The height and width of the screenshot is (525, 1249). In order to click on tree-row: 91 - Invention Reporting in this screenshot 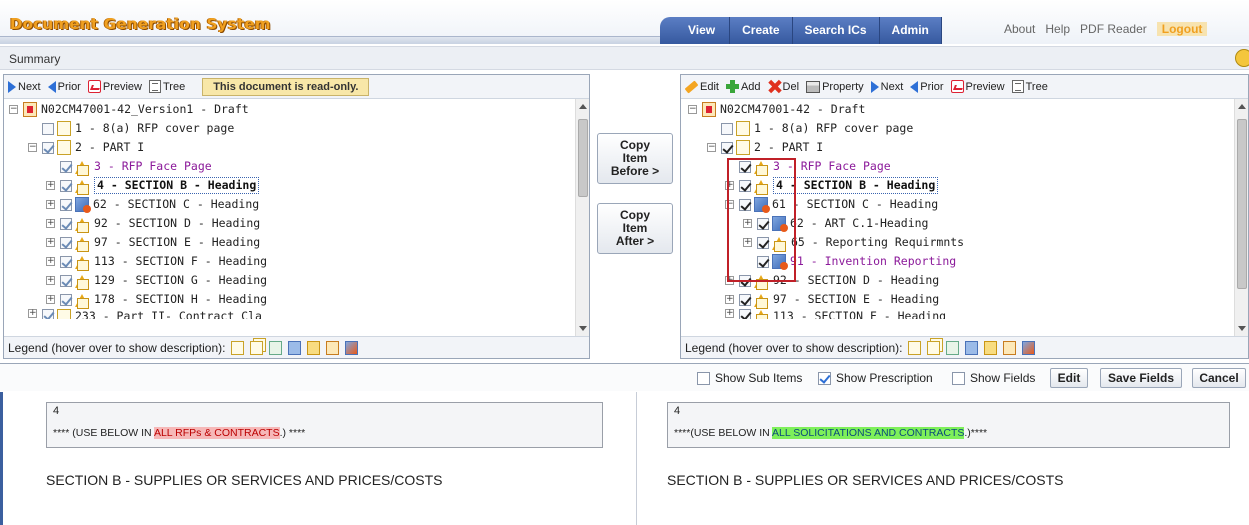, I will do `click(856, 261)`.